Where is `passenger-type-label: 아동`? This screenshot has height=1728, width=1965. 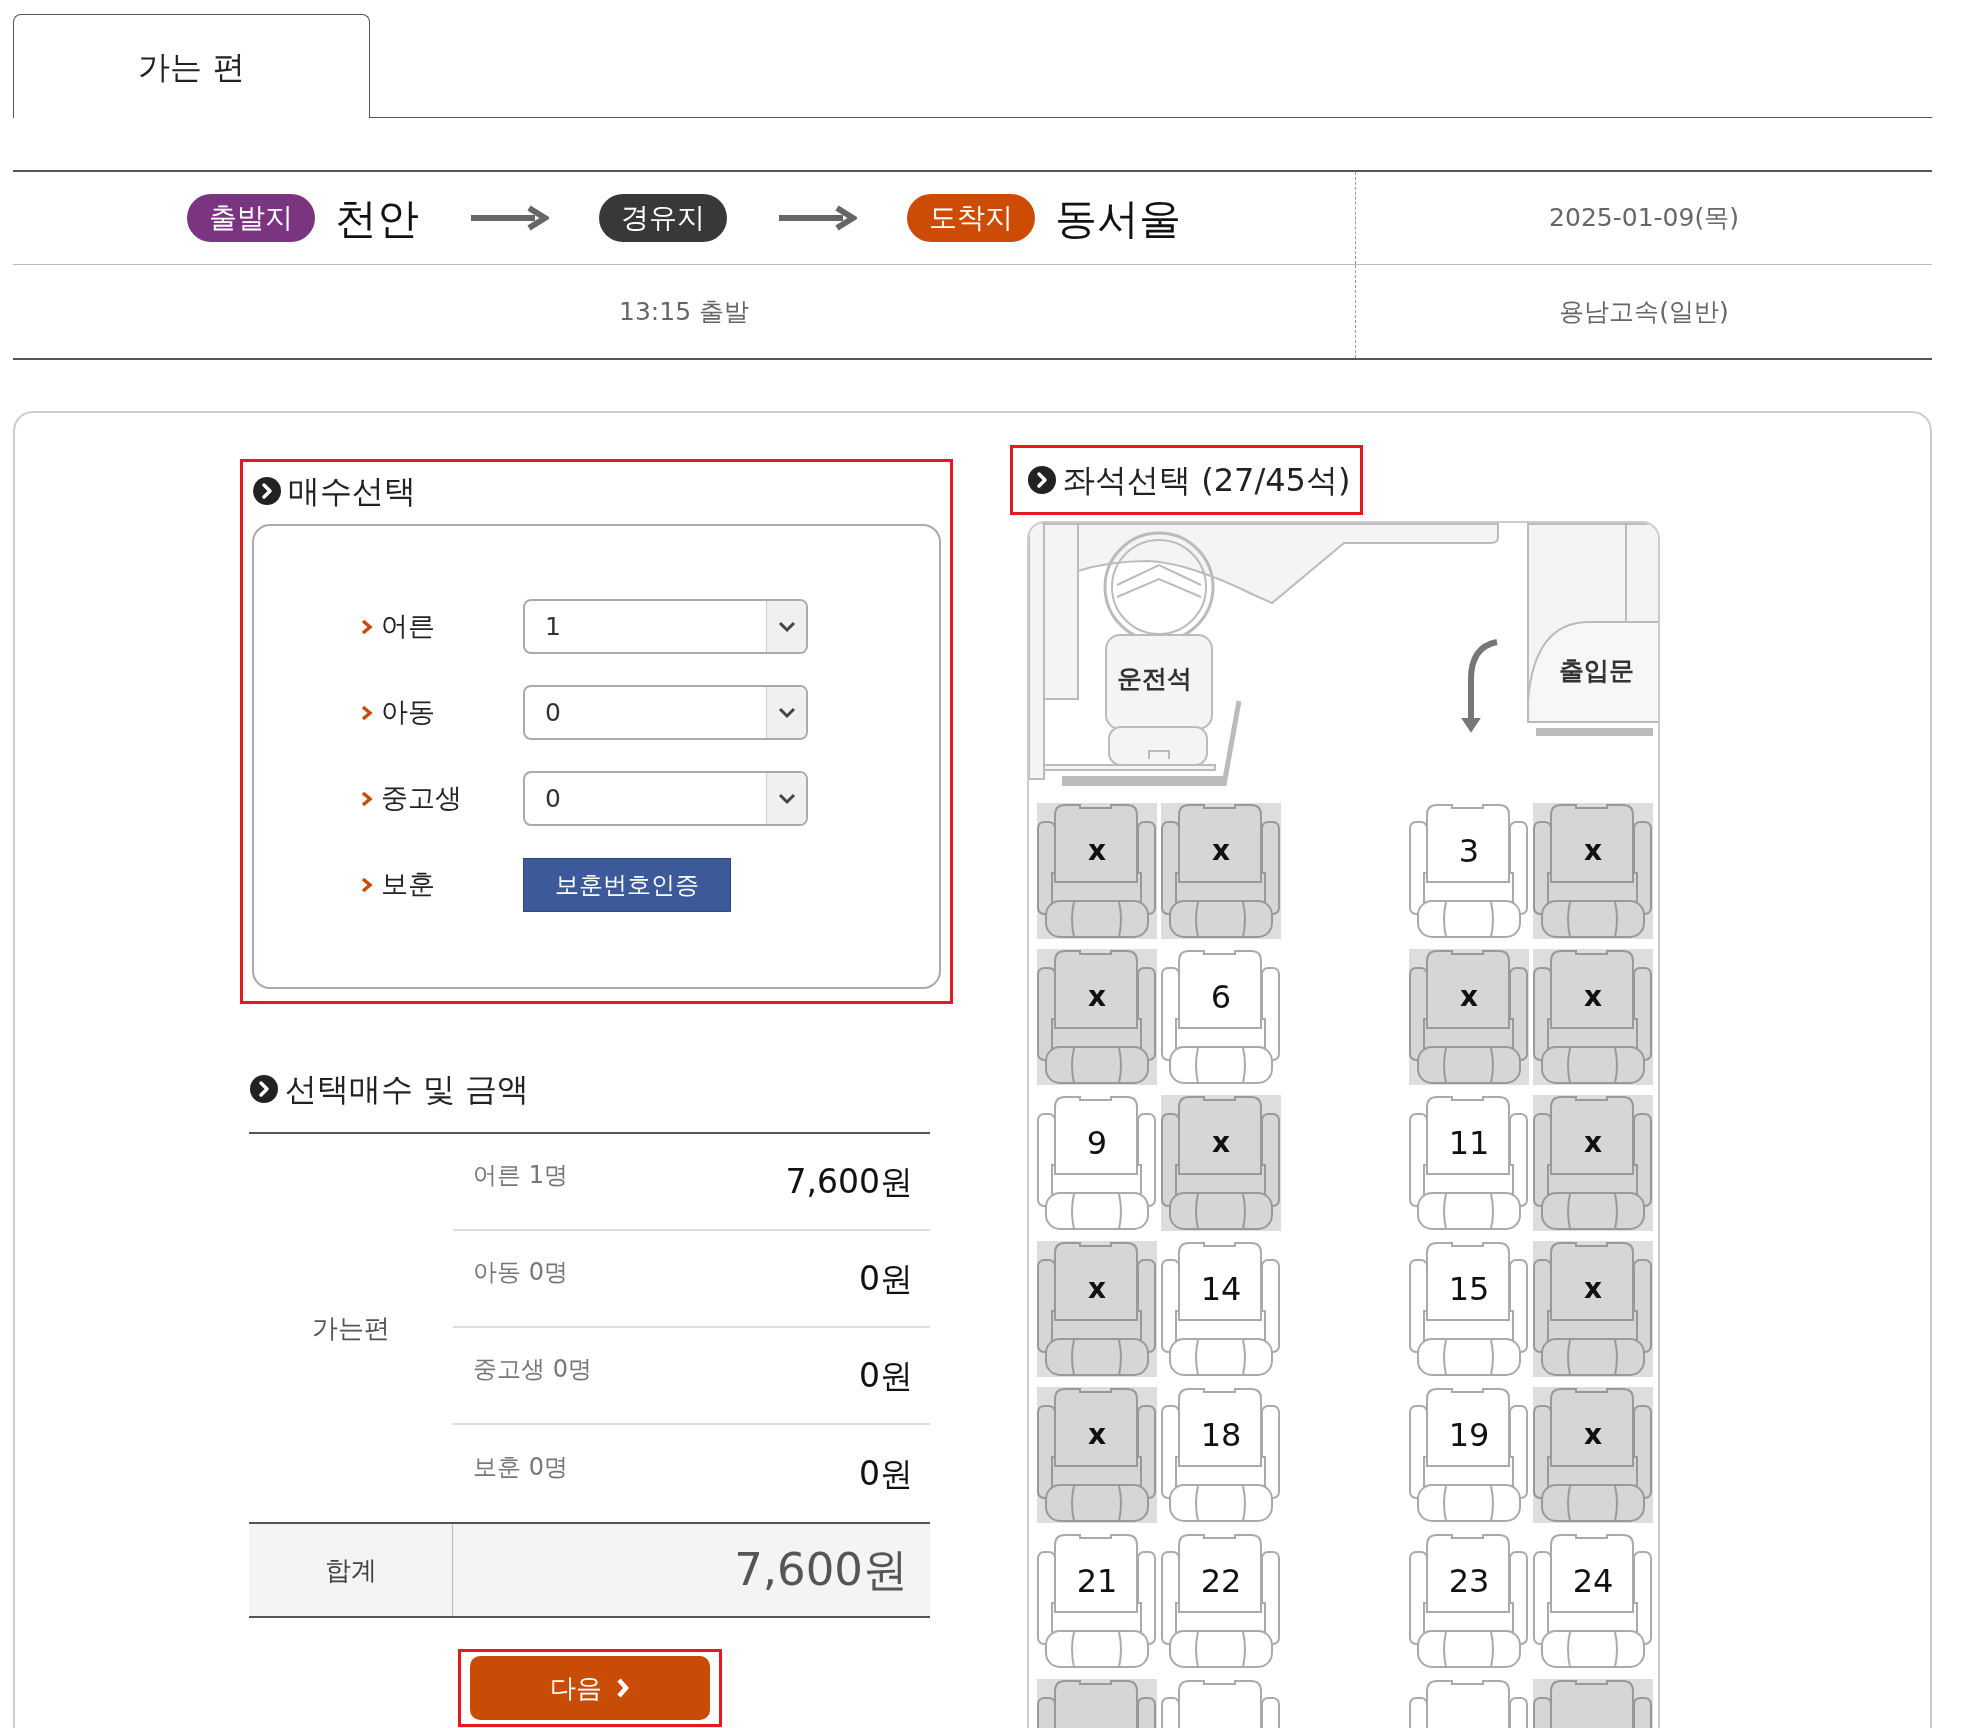 passenger-type-label: 아동 is located at coordinates (408, 712).